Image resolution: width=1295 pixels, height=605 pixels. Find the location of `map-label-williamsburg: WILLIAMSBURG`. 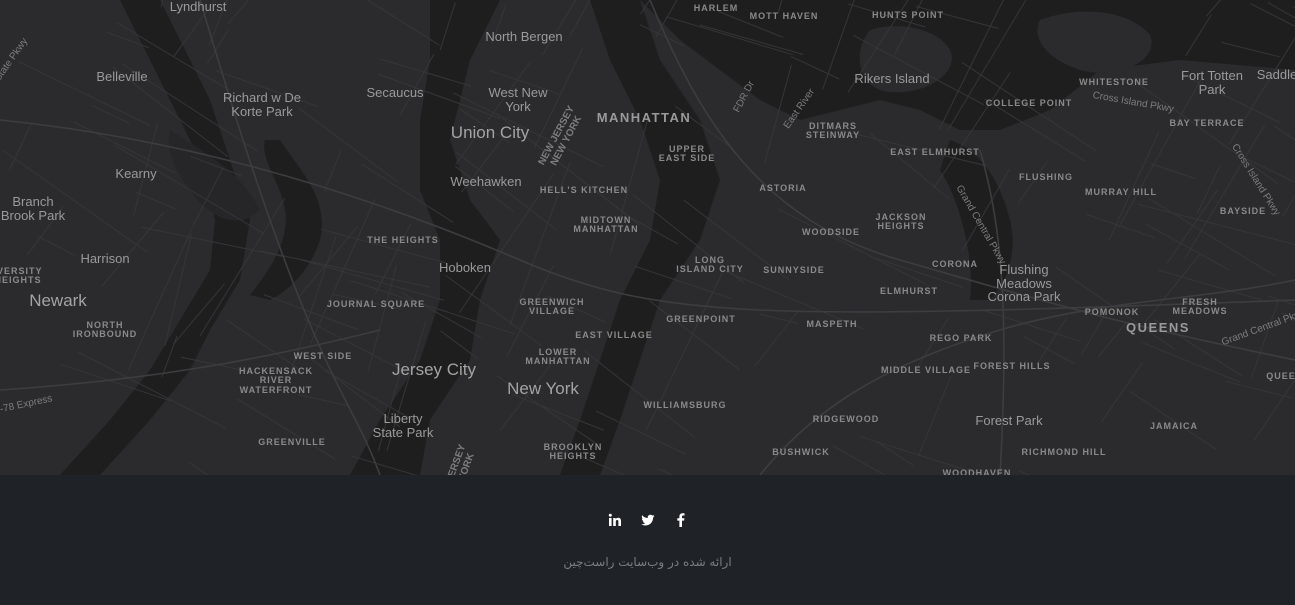

map-label-williamsburg: WILLIAMSBURG is located at coordinates (685, 405).